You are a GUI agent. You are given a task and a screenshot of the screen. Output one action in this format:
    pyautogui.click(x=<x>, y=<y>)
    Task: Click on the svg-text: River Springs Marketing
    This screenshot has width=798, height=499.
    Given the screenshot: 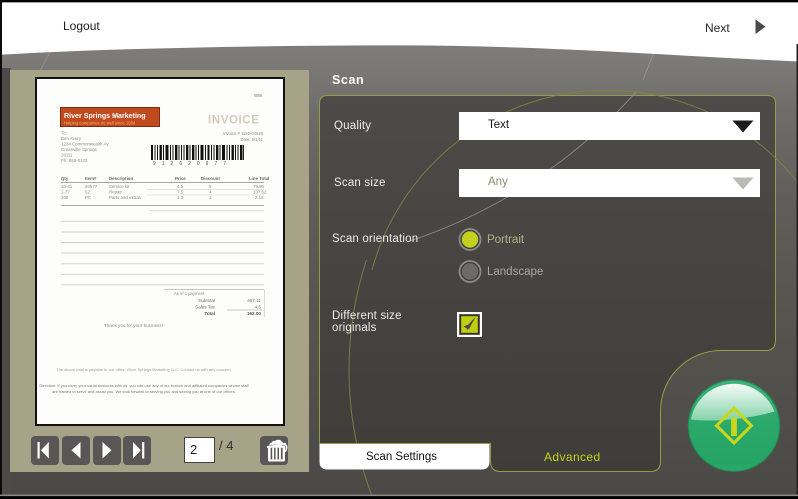 What is the action you would take?
    pyautogui.click(x=105, y=116)
    